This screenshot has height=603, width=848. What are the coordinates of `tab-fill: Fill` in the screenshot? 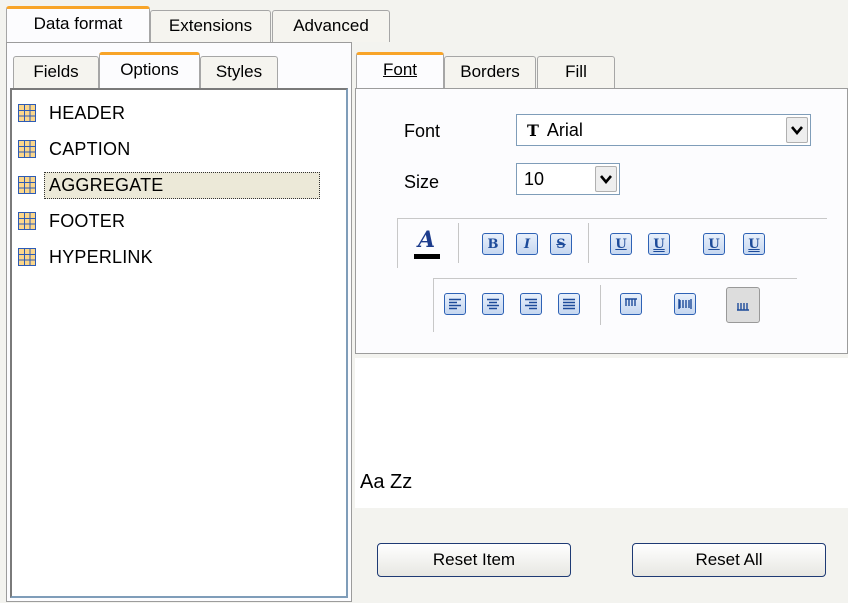 It's located at (576, 72).